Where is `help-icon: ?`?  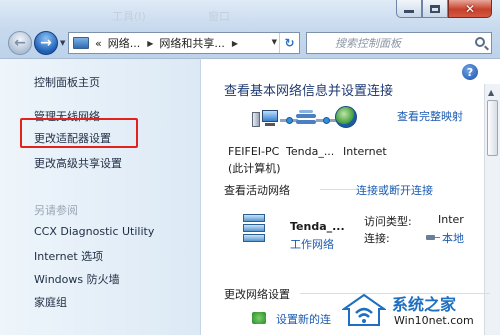 help-icon: ? is located at coordinates (470, 72).